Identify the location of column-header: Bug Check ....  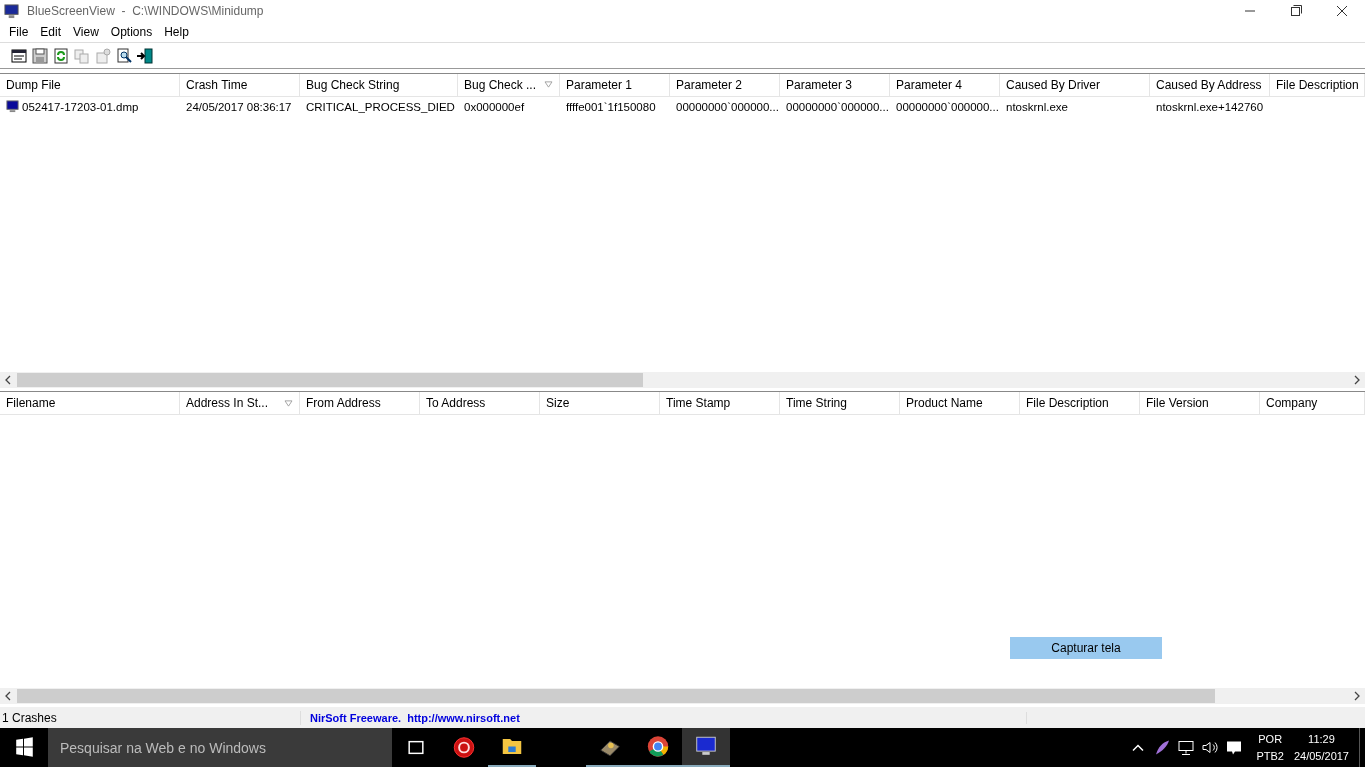
(509, 84).